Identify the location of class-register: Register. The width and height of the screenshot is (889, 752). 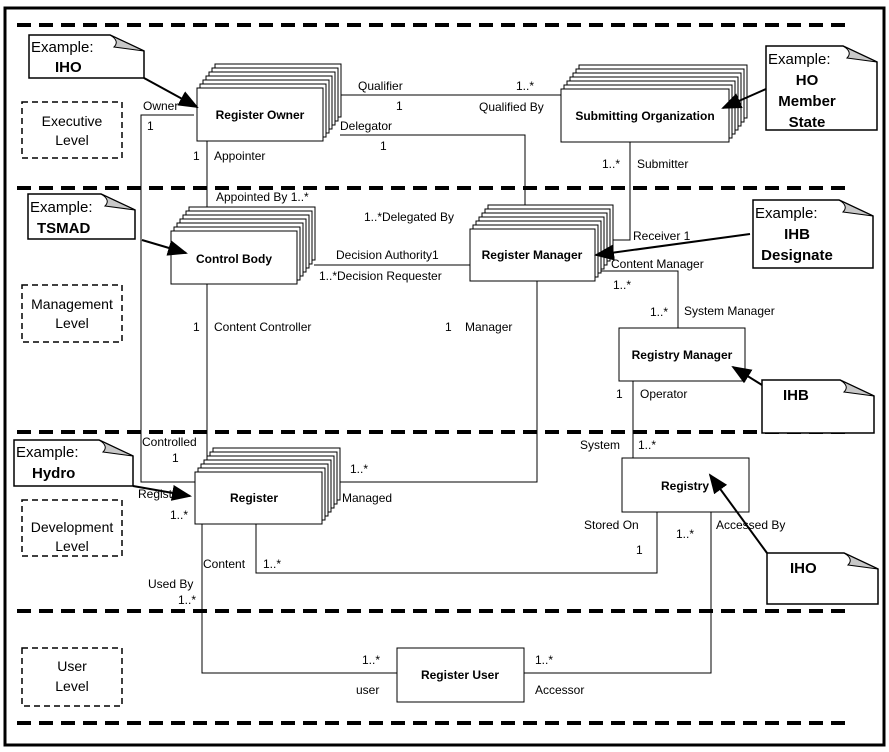
(267, 486).